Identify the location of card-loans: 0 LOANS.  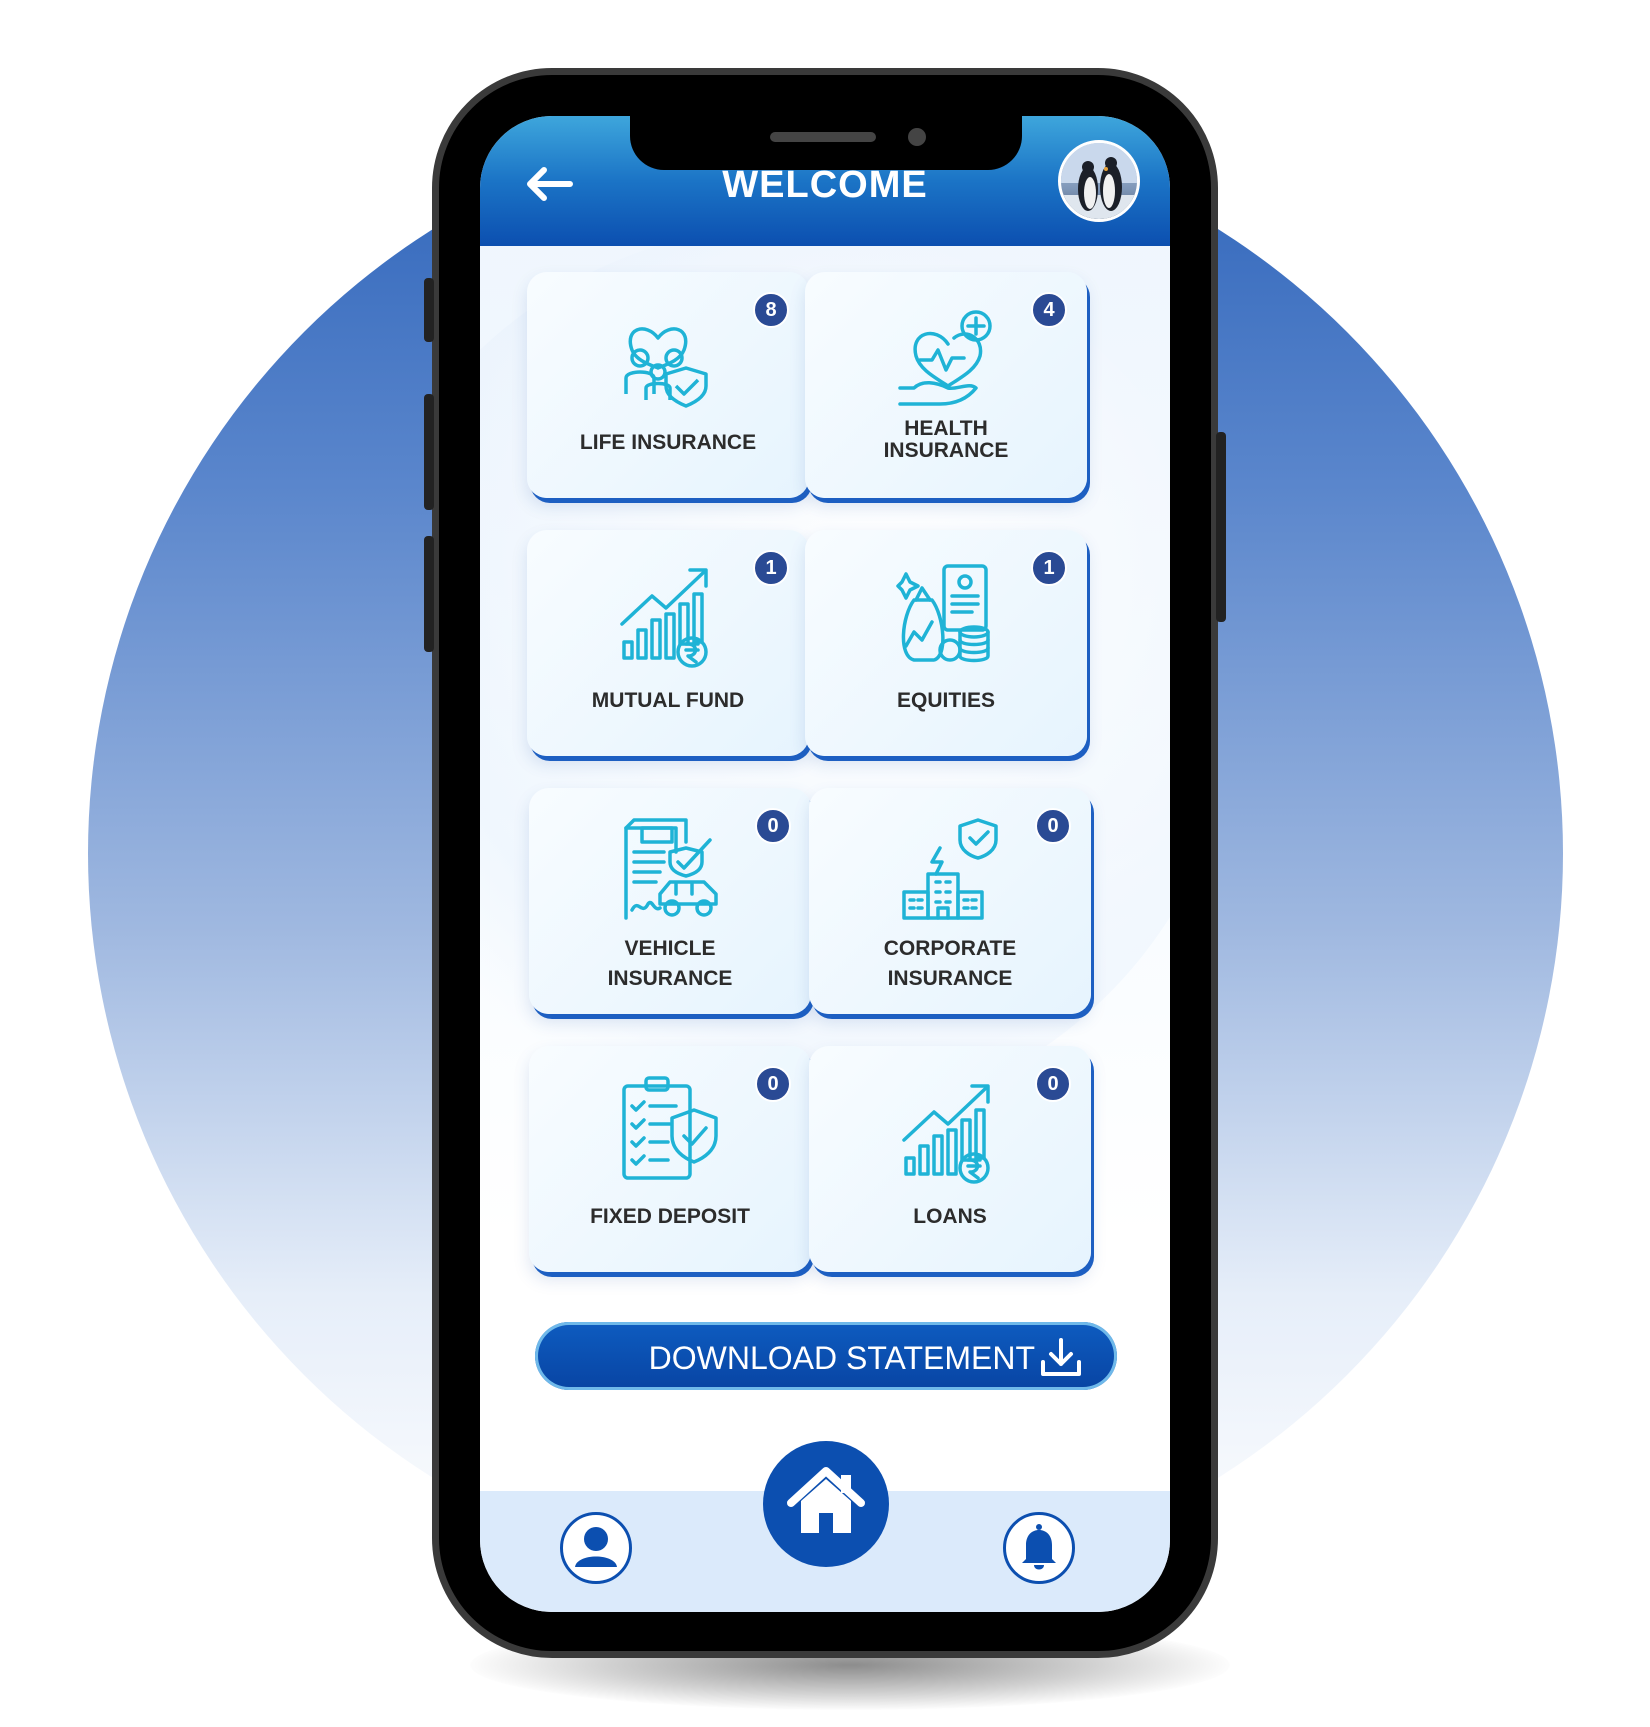
(950, 1159).